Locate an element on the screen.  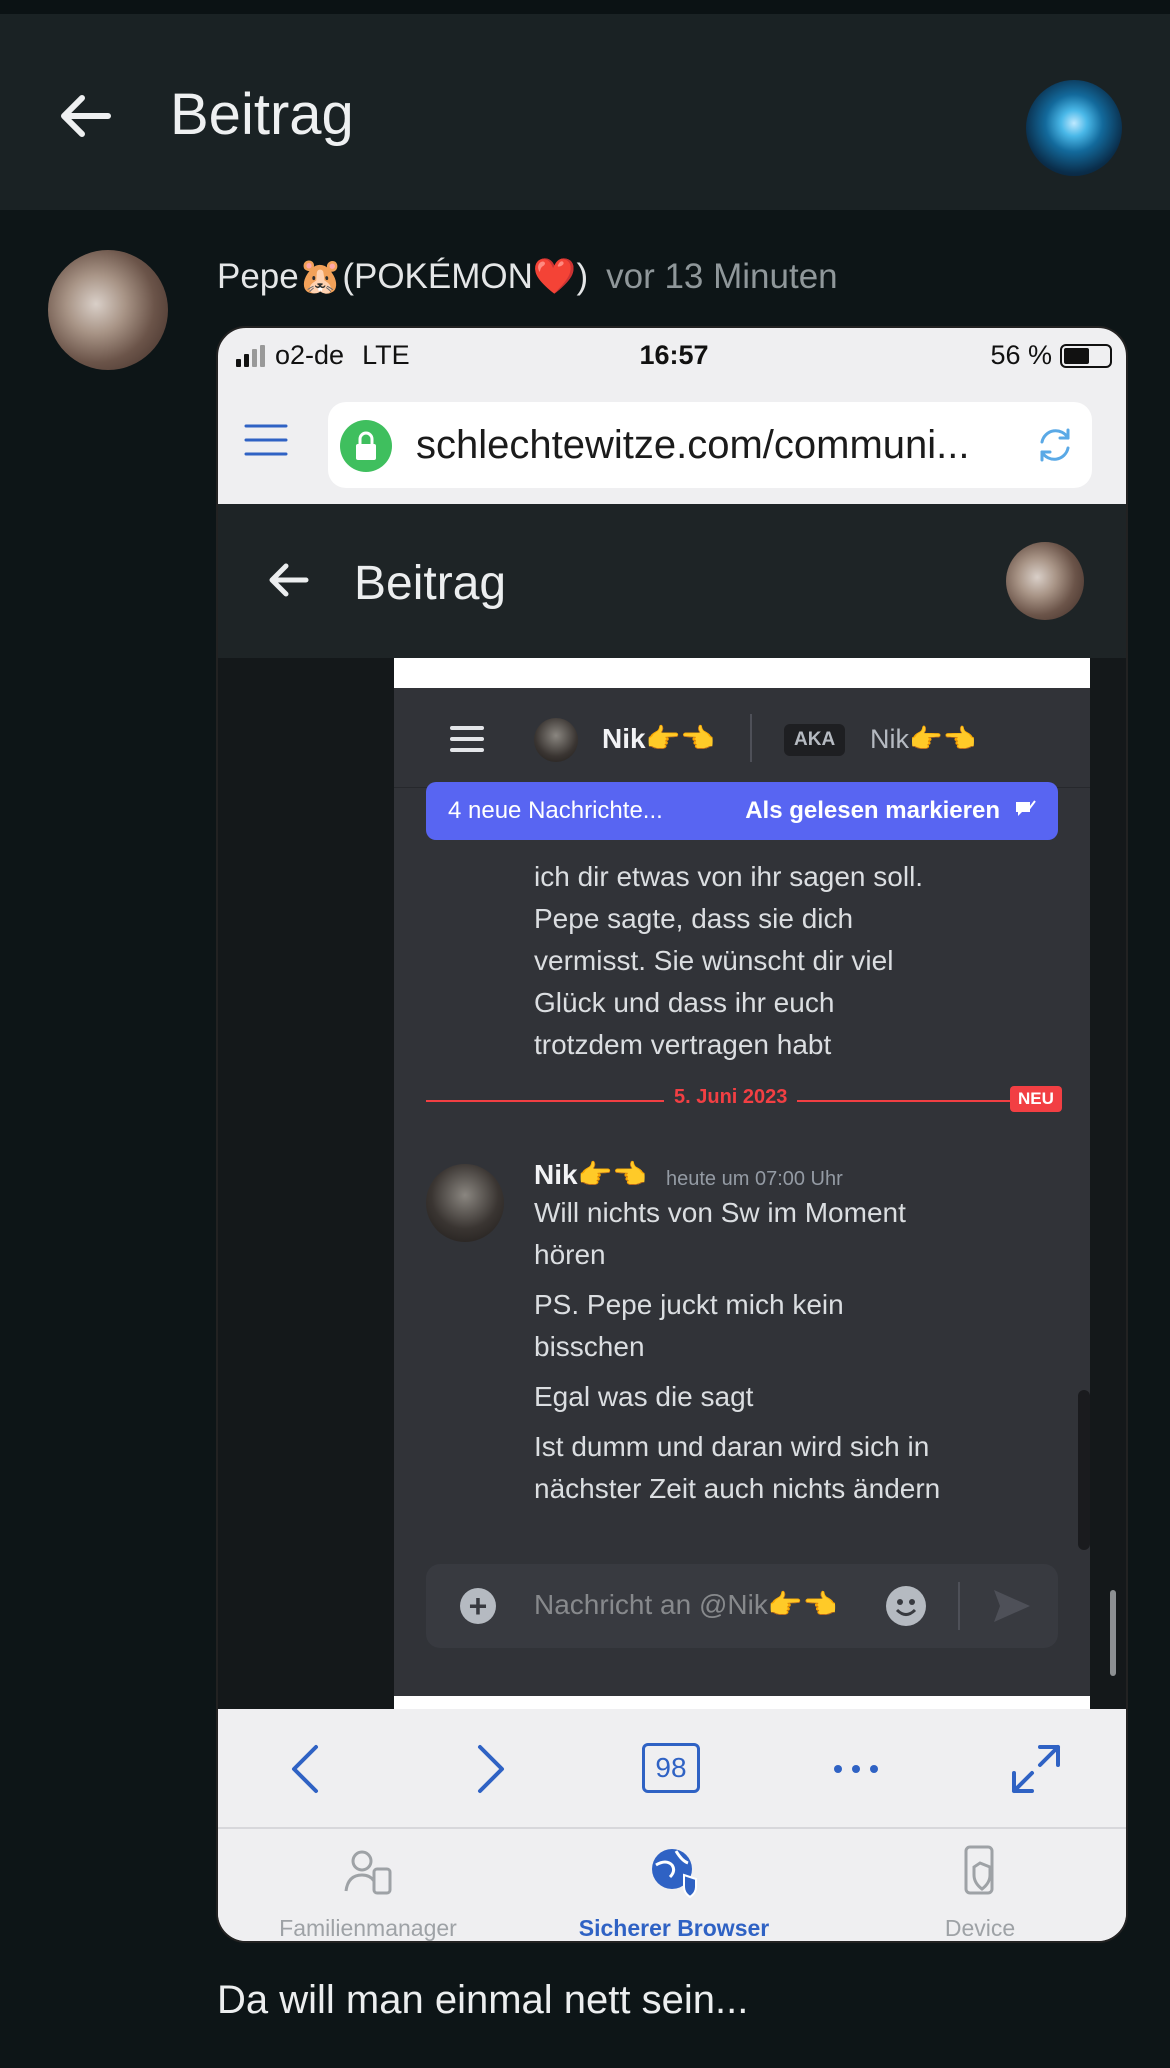
image-border-top is located at coordinates (742, 673).